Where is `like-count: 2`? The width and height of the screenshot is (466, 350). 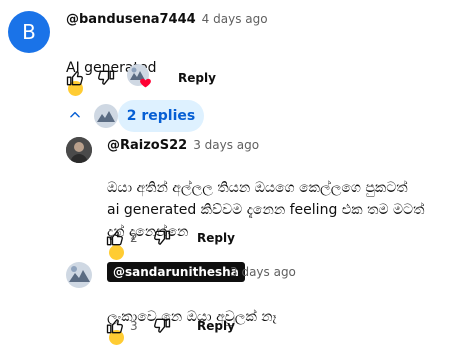
like-count: 2 is located at coordinates (134, 238).